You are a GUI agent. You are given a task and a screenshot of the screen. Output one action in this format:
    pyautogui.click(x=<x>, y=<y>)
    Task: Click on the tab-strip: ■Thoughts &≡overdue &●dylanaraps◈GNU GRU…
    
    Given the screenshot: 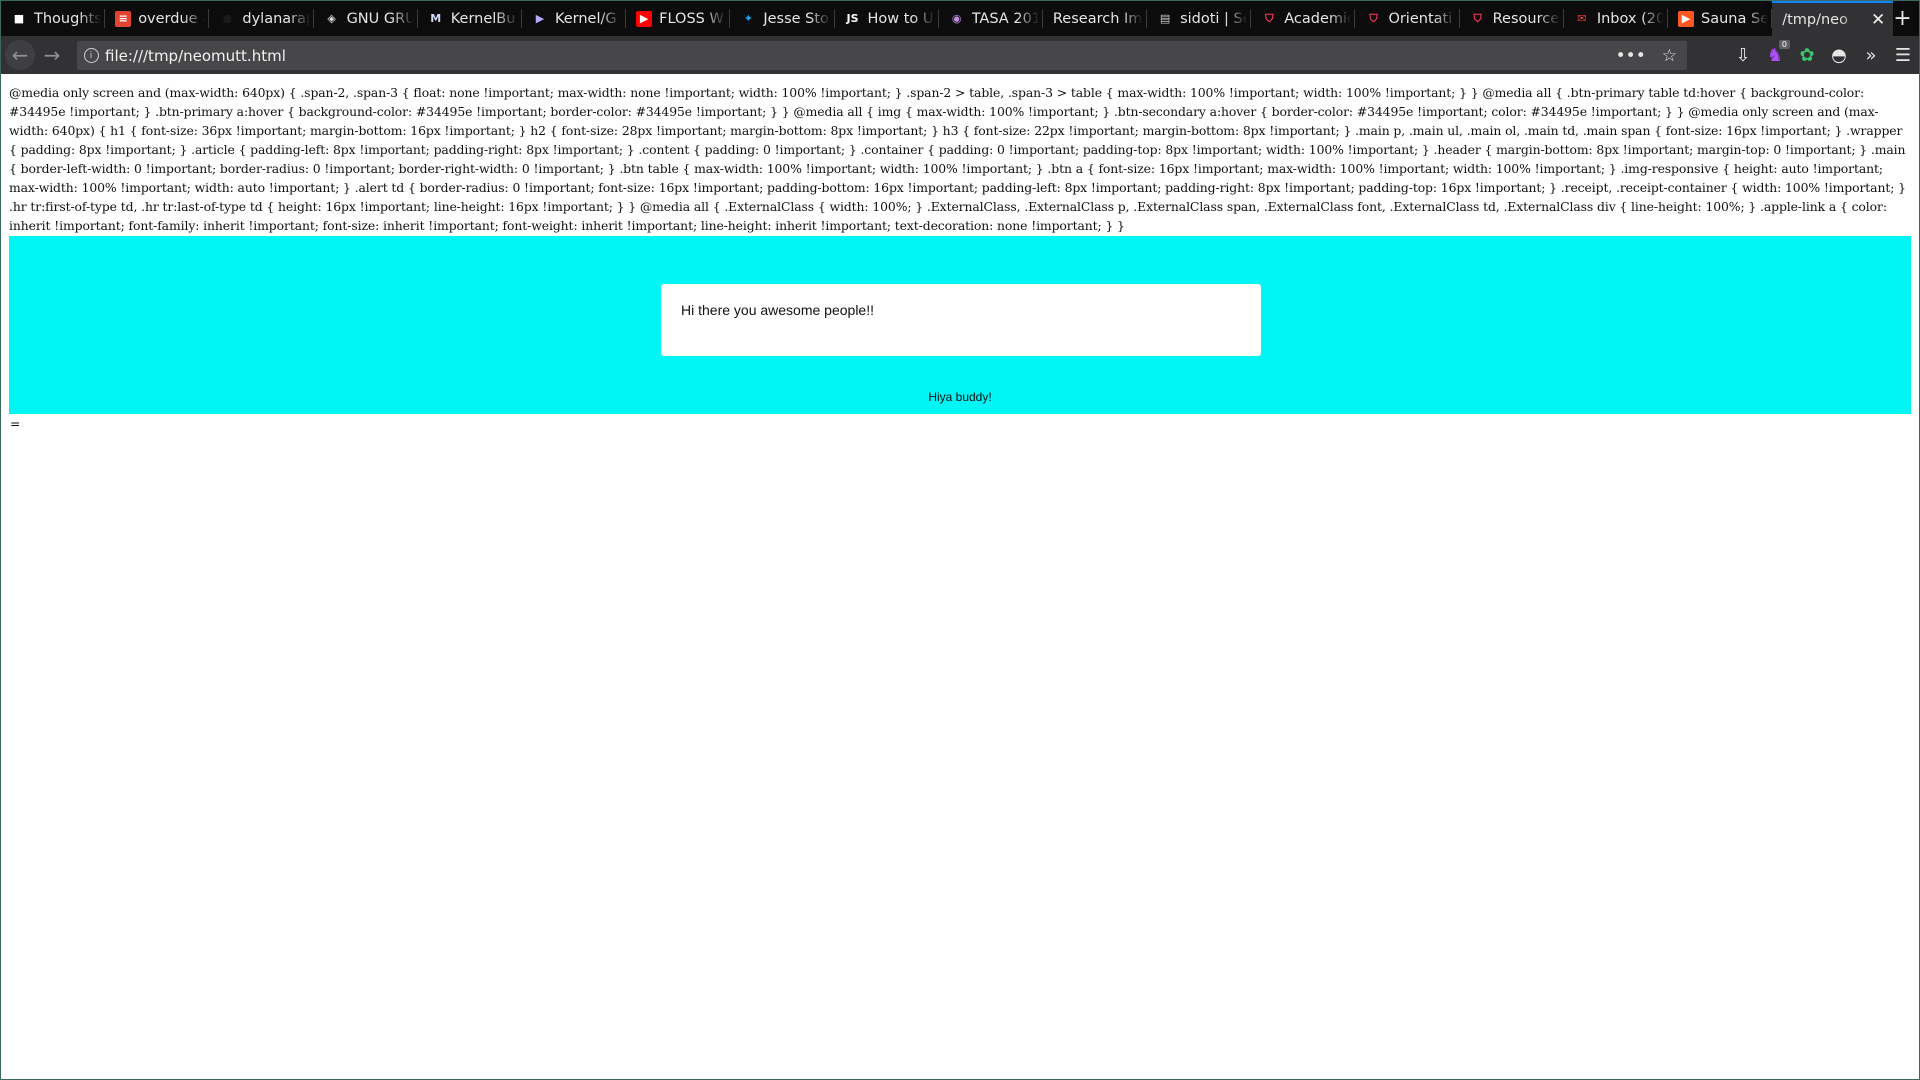 What is the action you would take?
    pyautogui.click(x=960, y=18)
    